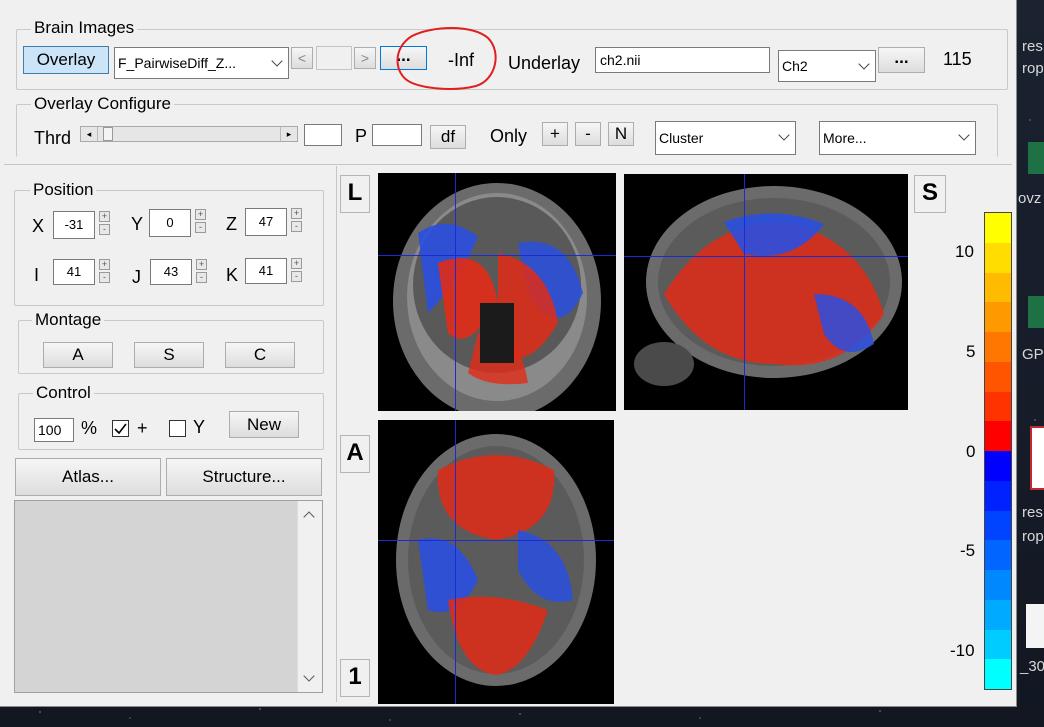  What do you see at coordinates (309, 517) in the screenshot?
I see `chevron-up-icon` at bounding box center [309, 517].